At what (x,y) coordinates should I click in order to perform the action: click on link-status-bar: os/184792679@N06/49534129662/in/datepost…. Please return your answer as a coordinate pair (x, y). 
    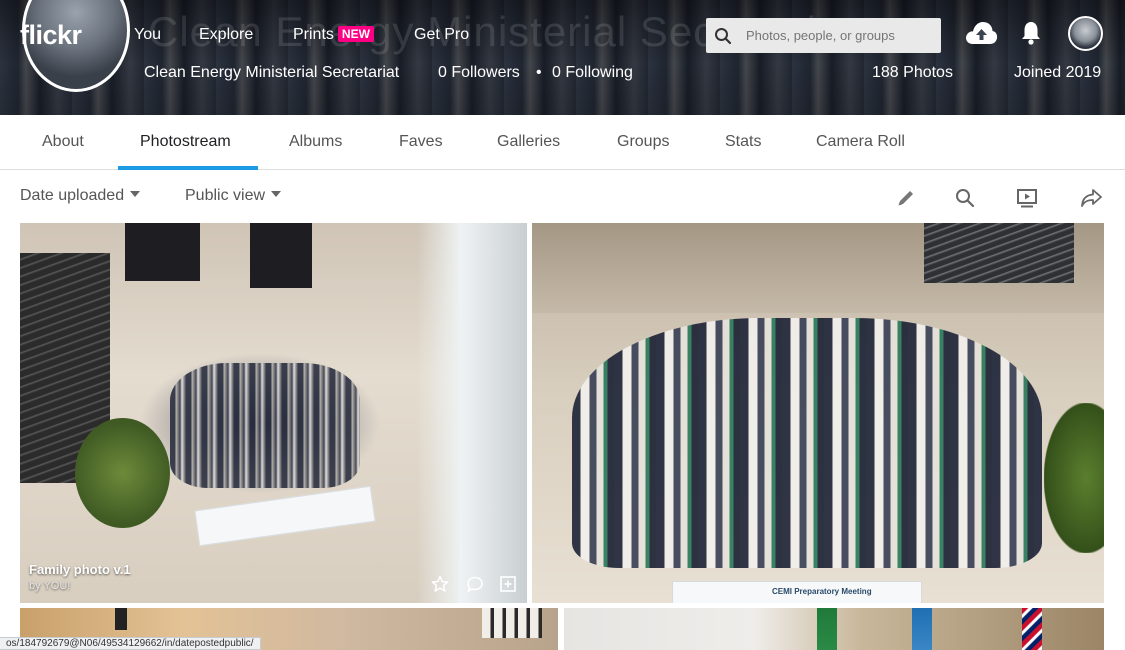
    Looking at the image, I should click on (130, 643).